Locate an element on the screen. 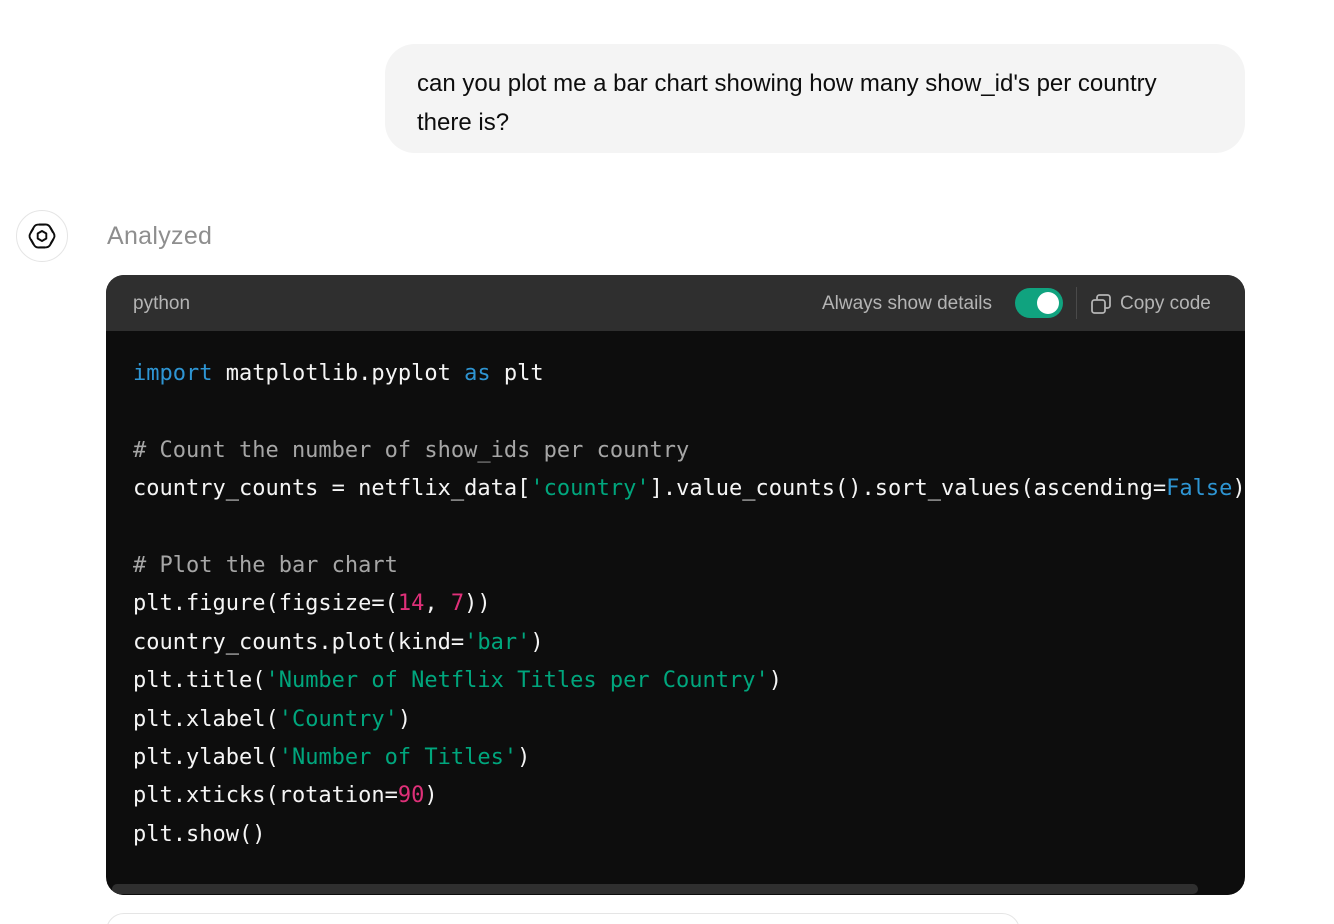  code-block-header: python Always show details Copy code is located at coordinates (675, 303).